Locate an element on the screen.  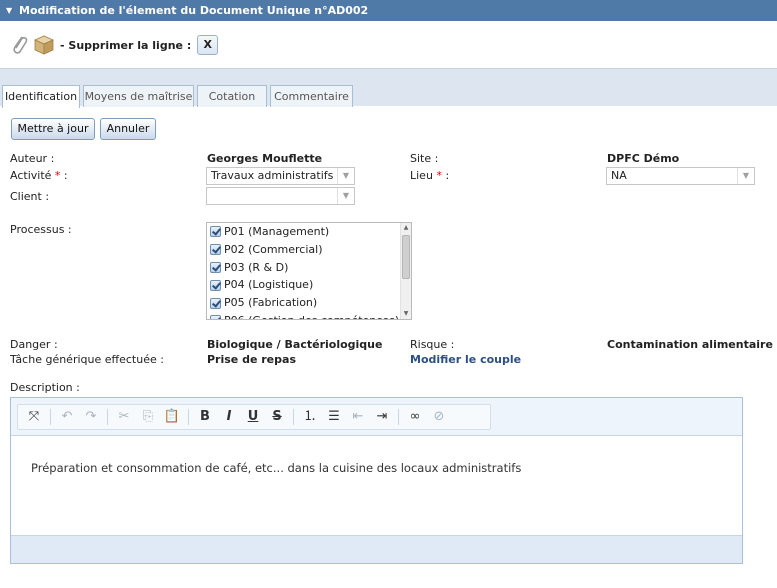
activite-select-value: Travaux administratifs is located at coordinates (272, 175).